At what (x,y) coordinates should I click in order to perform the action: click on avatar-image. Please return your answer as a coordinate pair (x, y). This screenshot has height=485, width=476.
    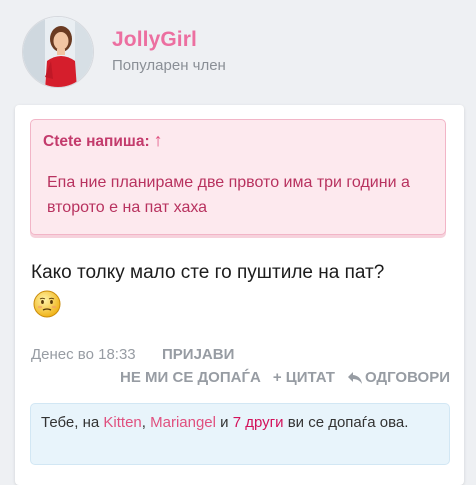
    Looking at the image, I should click on (58, 52).